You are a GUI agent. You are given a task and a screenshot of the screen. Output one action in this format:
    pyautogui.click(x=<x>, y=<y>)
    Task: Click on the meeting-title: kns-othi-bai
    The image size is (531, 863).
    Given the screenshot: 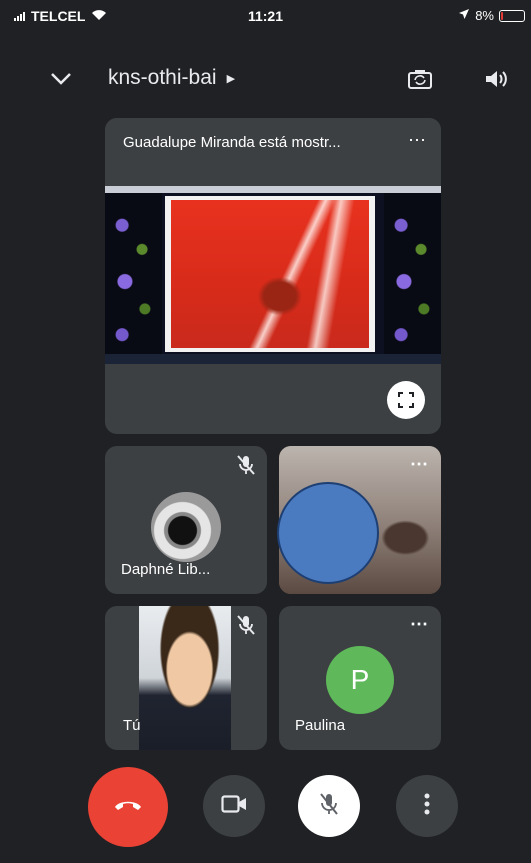 What is the action you would take?
    pyautogui.click(x=162, y=77)
    